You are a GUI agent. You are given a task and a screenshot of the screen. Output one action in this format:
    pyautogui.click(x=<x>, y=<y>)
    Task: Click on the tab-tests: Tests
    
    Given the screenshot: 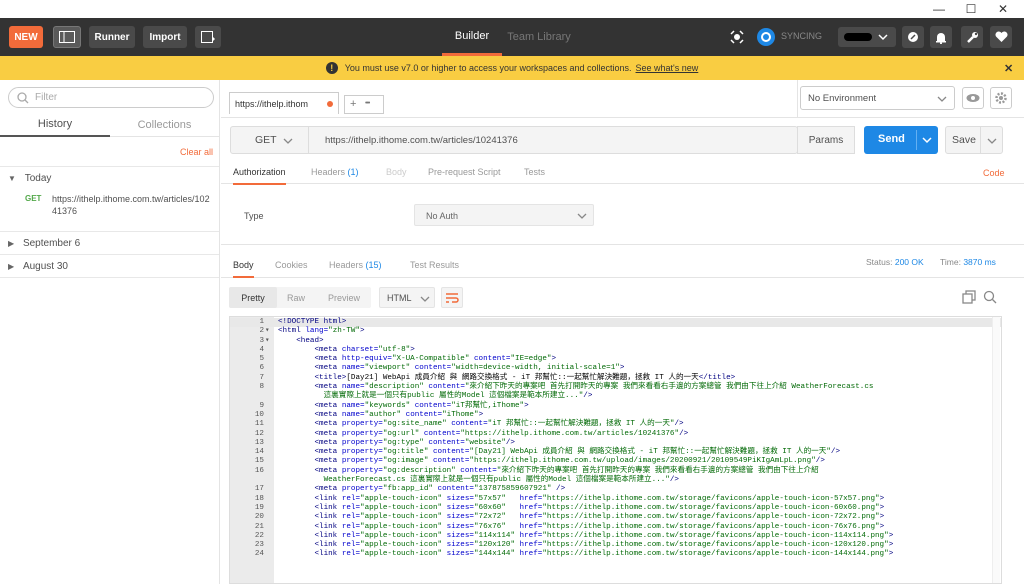 What is the action you would take?
    pyautogui.click(x=534, y=172)
    